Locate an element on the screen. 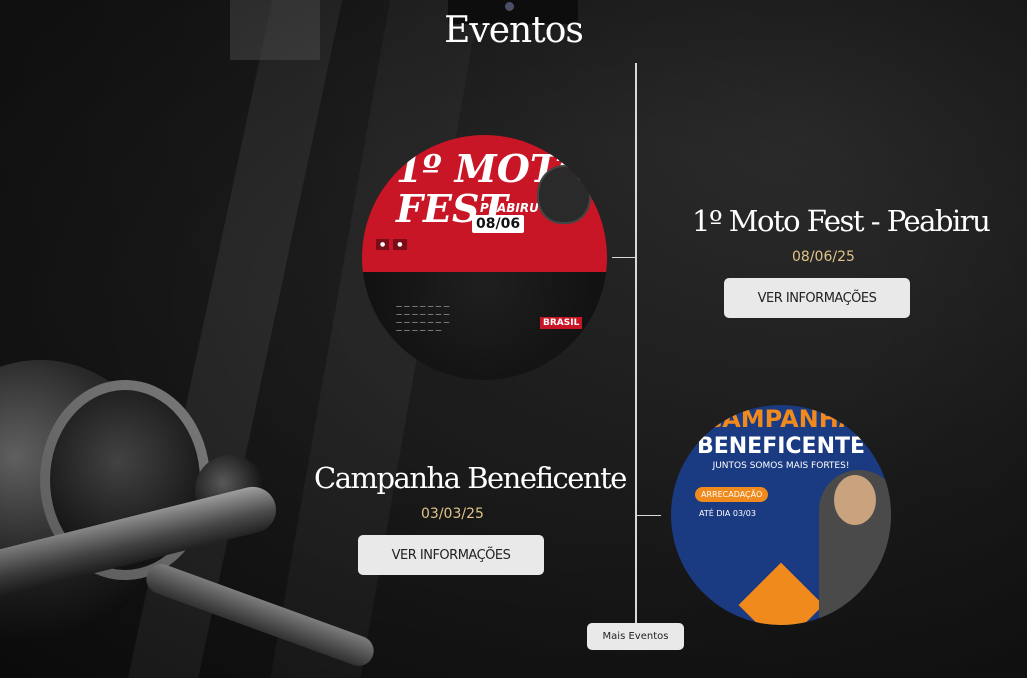  poster-headline: BENEFICENTE is located at coordinates (781, 446).